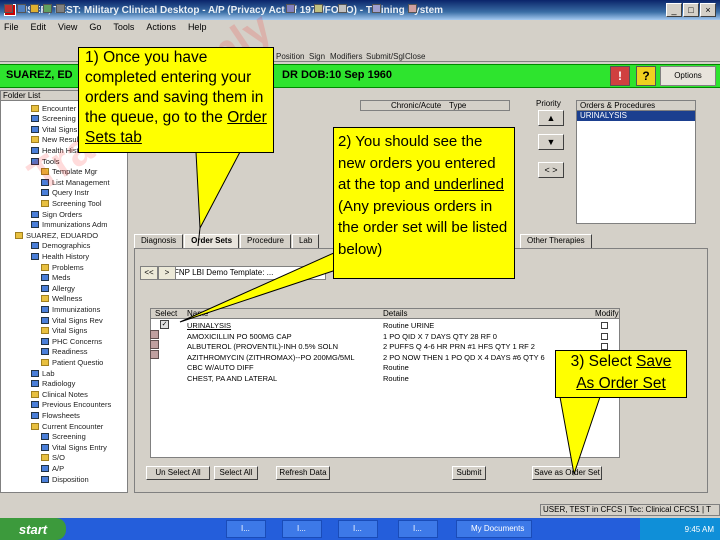  Describe the element at coordinates (67, 426) in the screenshot. I see `tree-item: Current Encounter` at that location.